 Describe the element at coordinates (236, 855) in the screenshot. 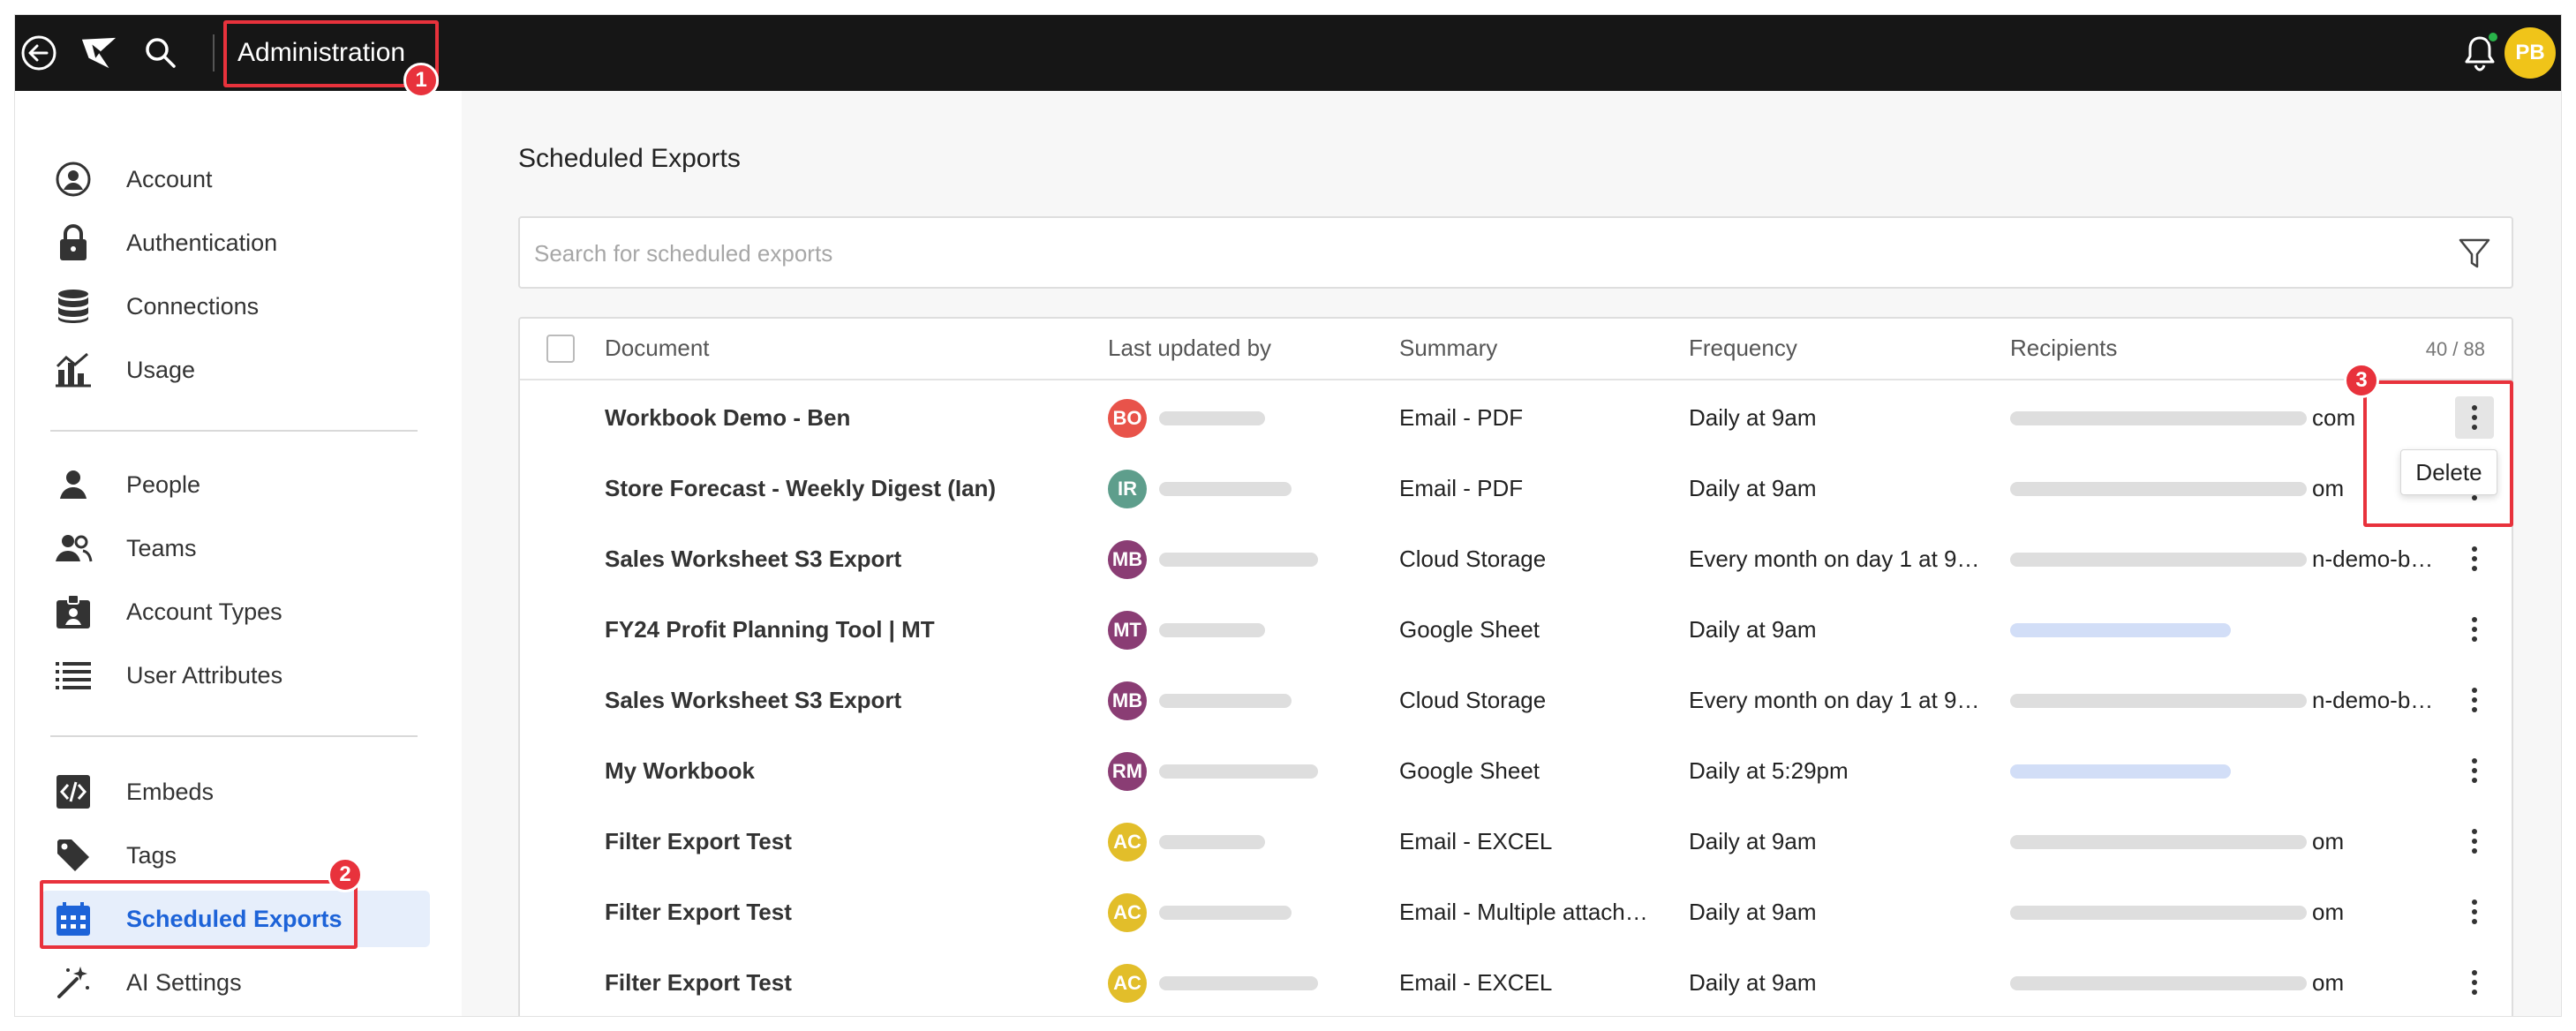

I see `sidebar-item-tags: Tags` at that location.